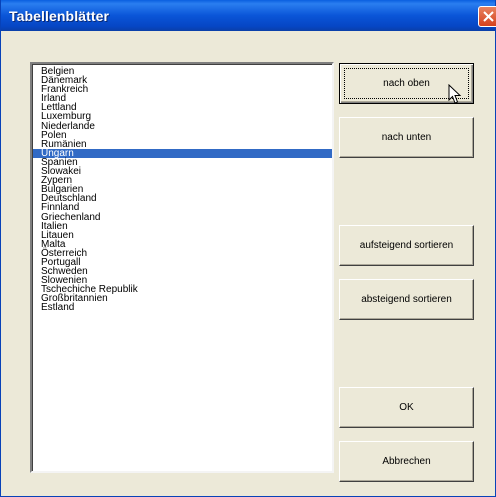  Describe the element at coordinates (248, 15) in the screenshot. I see `title-bar: Tabellenblätter` at that location.